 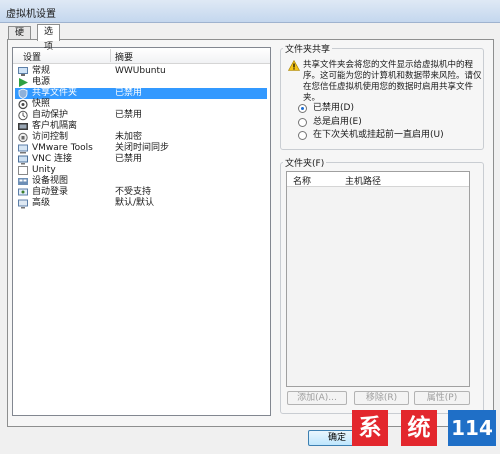 What do you see at coordinates (141, 170) in the screenshot?
I see `settings-row-unity: Unity` at bounding box center [141, 170].